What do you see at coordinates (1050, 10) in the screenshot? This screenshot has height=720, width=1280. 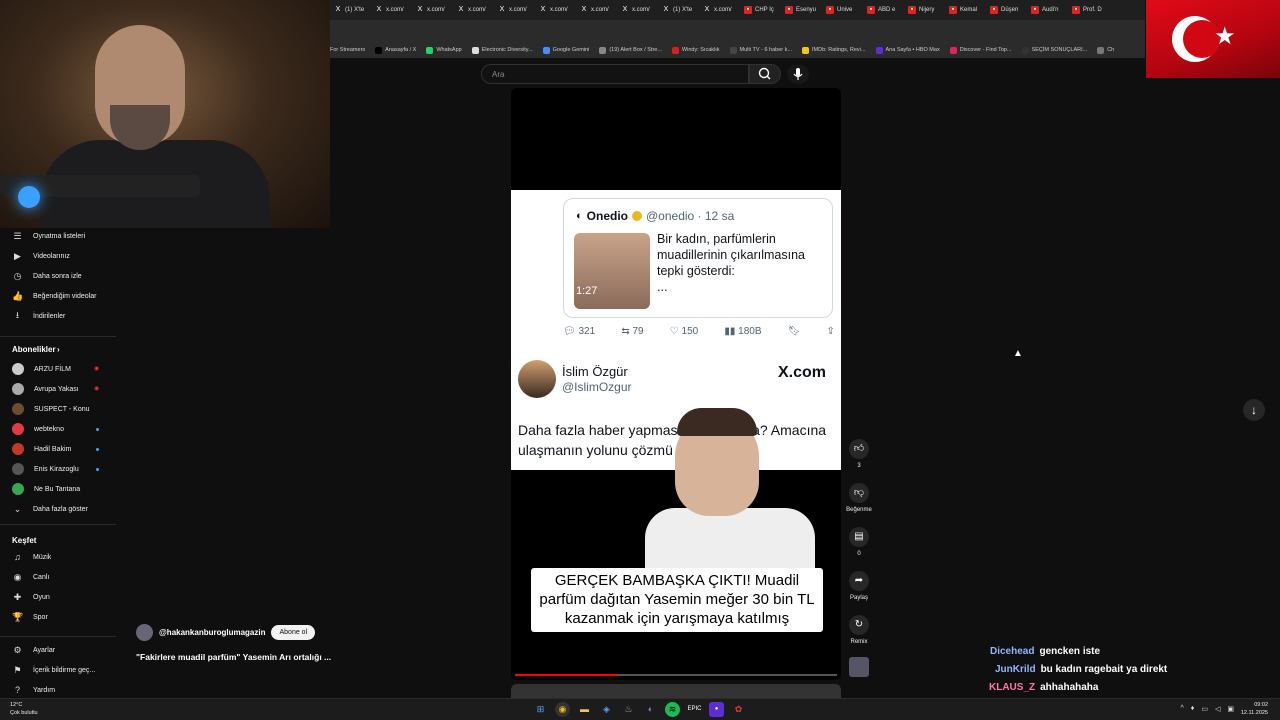 I see `browser-tab: ▪ Audi'n` at bounding box center [1050, 10].